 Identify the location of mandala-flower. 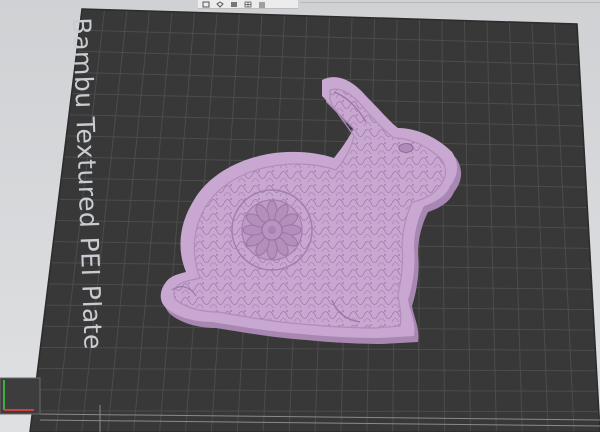
(272, 230).